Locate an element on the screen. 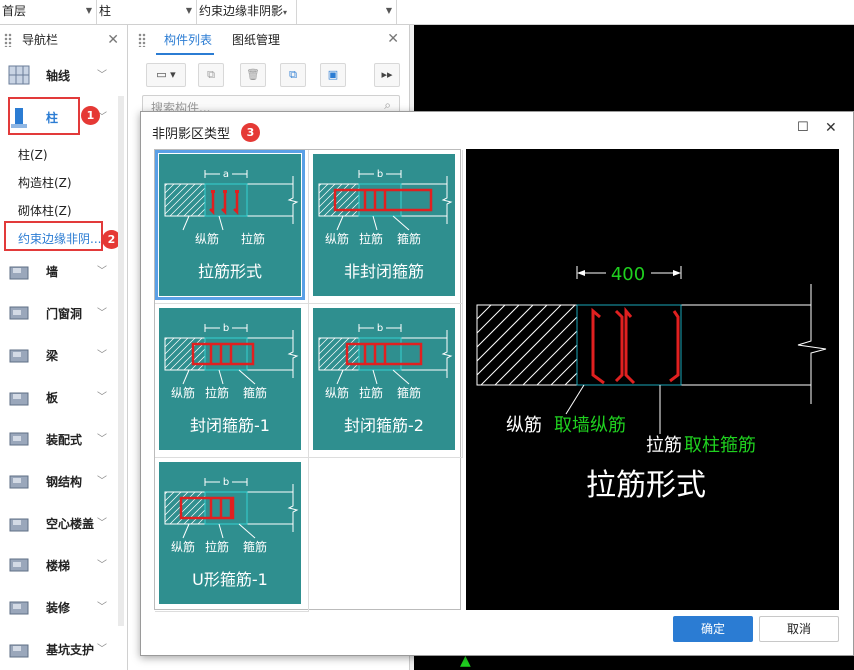  tab-drawing-management: 图纸管理 is located at coordinates (256, 39).